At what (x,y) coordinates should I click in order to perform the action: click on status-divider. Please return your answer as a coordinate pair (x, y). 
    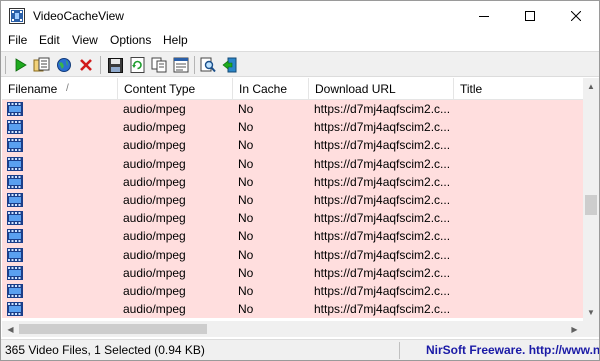
    Looking at the image, I should click on (399, 350).